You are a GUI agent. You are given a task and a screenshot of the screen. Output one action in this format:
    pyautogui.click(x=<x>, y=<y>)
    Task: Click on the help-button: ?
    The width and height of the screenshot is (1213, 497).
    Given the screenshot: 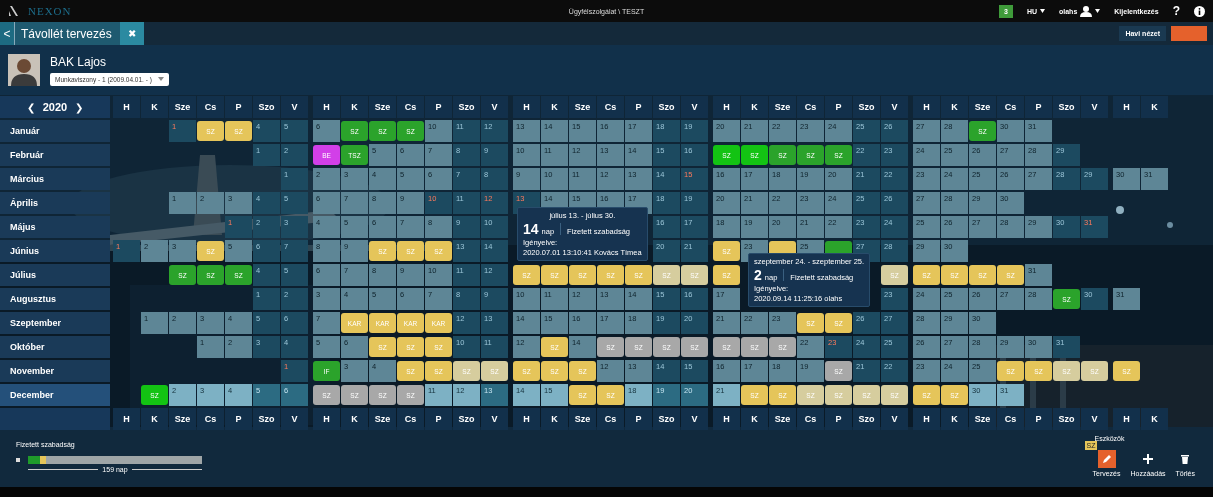 What is the action you would take?
    pyautogui.click(x=1176, y=11)
    